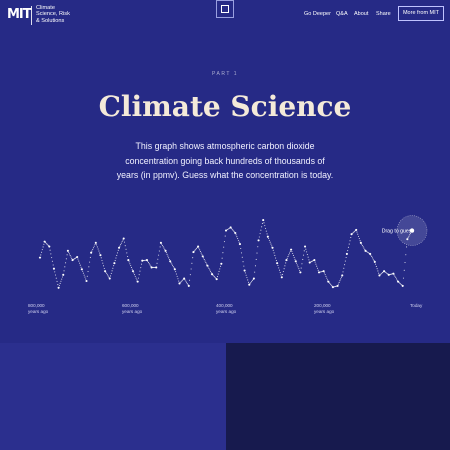 Image resolution: width=450 pixels, height=450 pixels. I want to click on axis-label-600k: 600,000 years ago, so click(132, 309).